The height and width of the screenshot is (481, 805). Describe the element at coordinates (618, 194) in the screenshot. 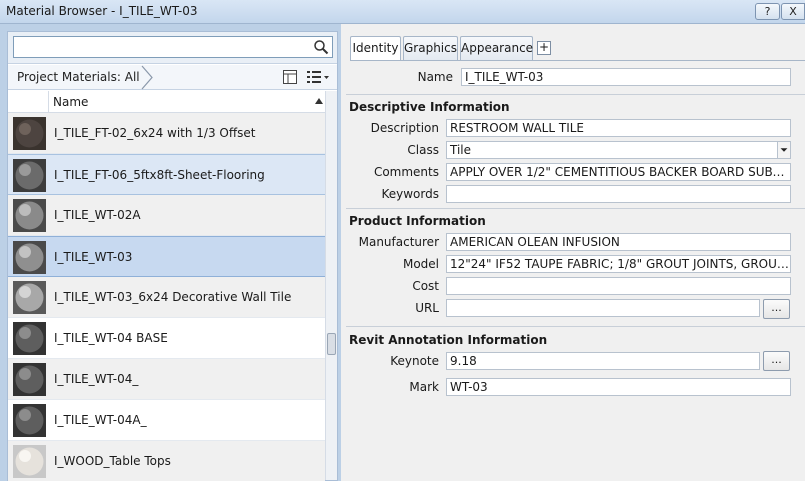

I see `keywords-field` at that location.